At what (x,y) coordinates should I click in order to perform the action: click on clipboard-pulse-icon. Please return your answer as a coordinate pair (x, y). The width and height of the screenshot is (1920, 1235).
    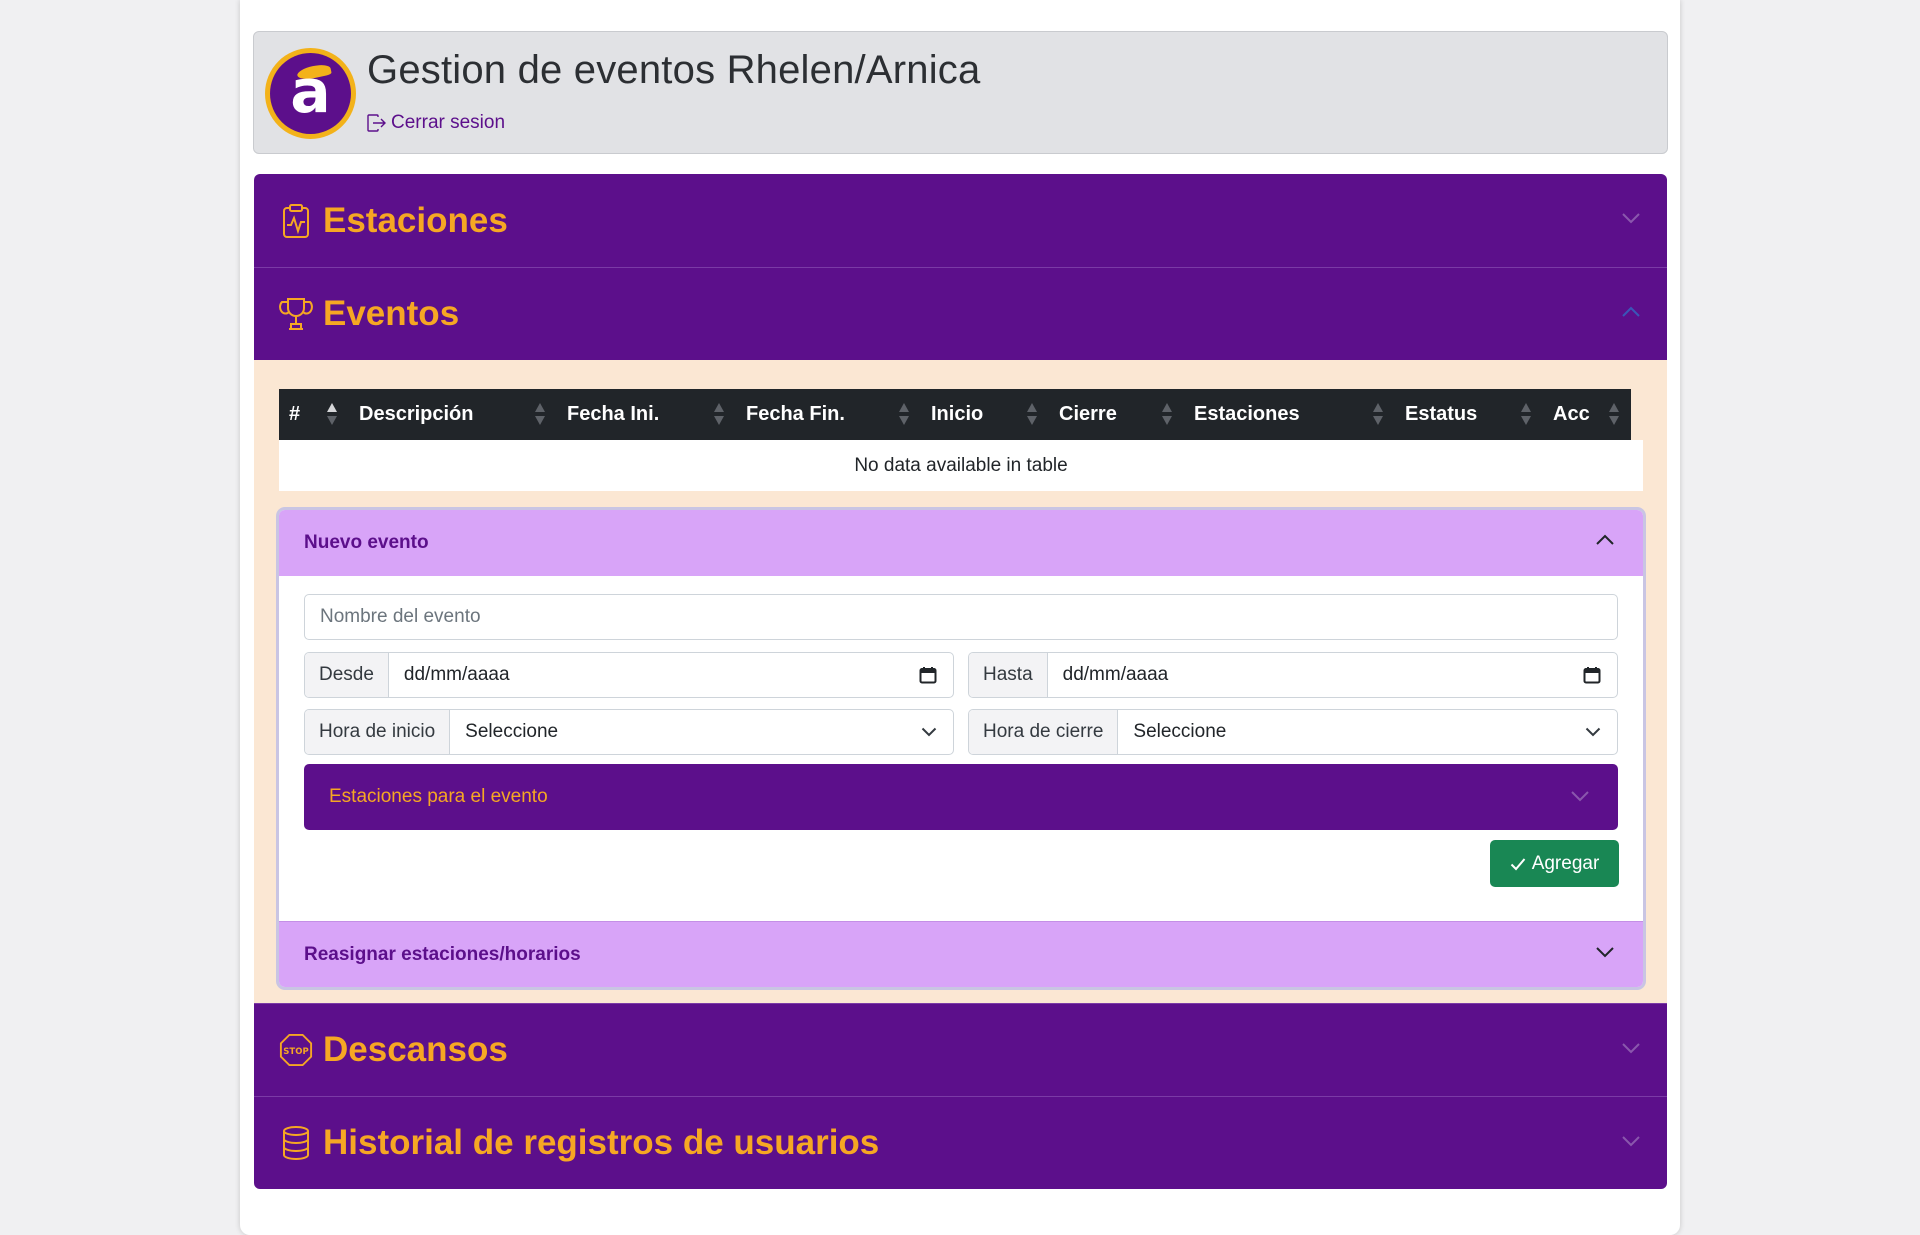
    Looking at the image, I should click on (296, 221).